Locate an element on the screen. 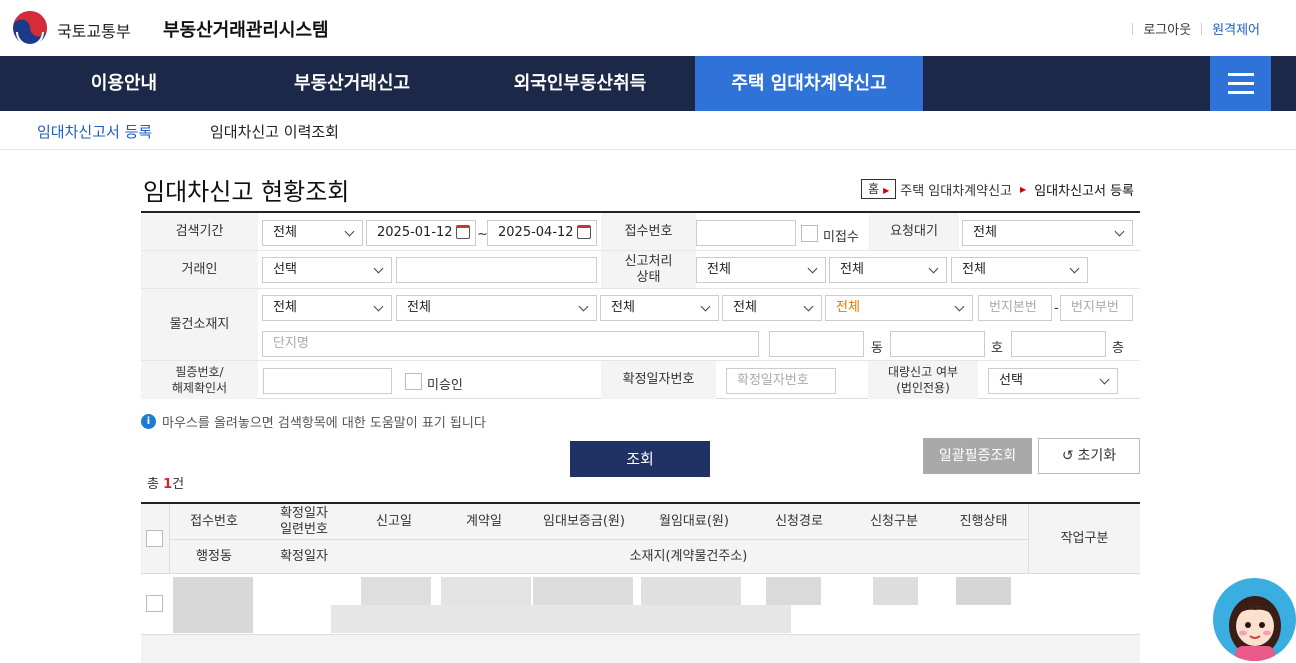 The image size is (1296, 663). period-select: 전체 is located at coordinates (312, 233).